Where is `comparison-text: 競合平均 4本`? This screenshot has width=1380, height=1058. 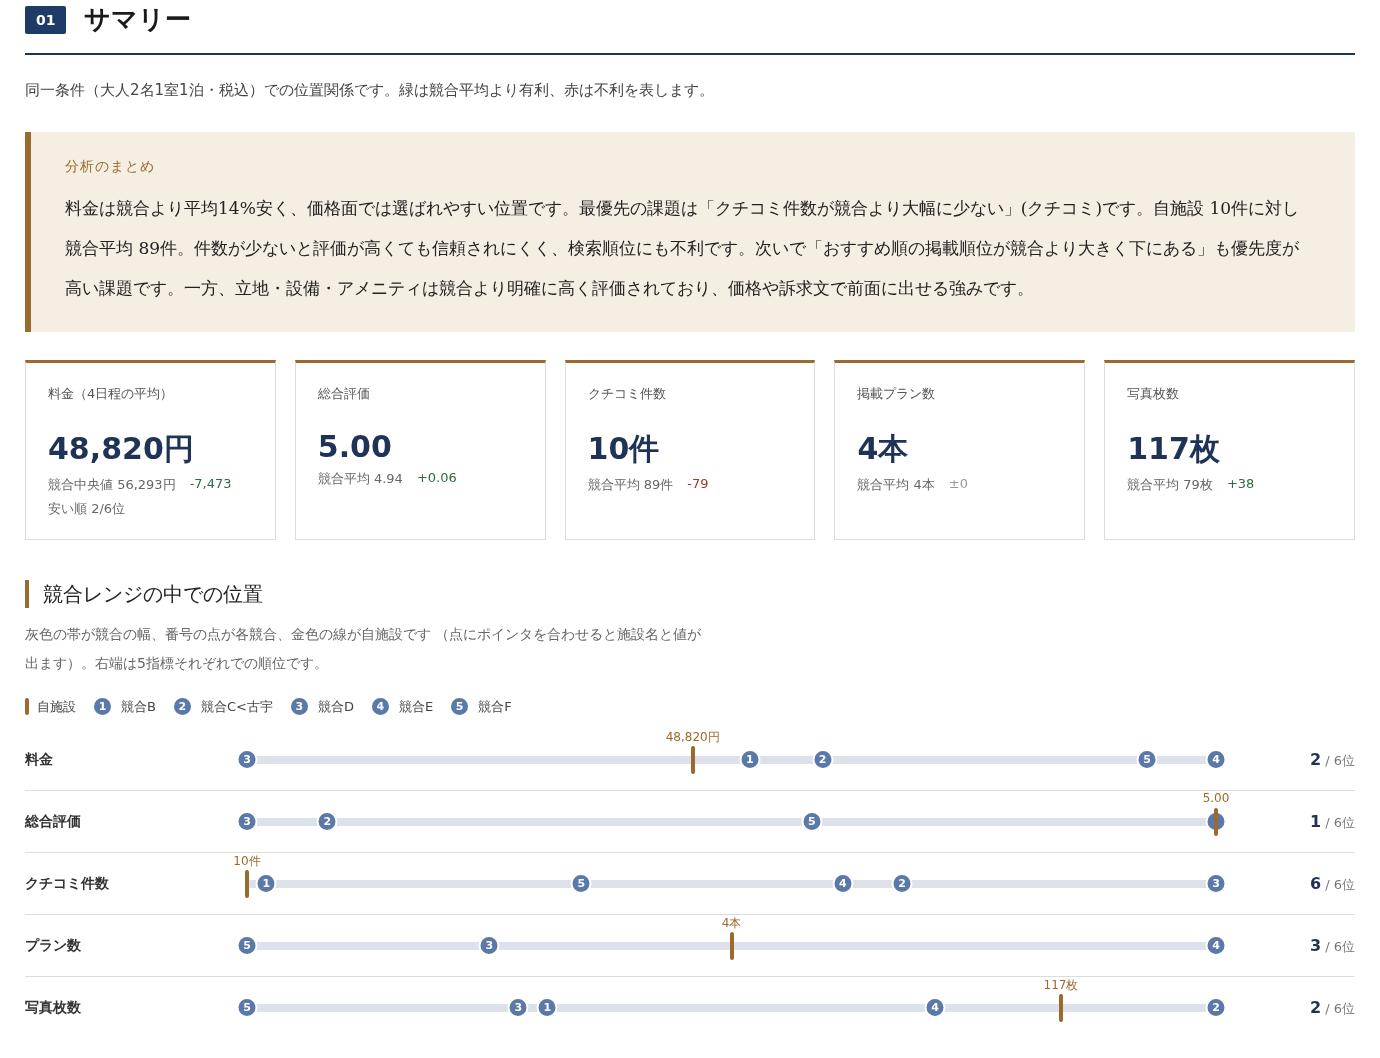
comparison-text: 競合平均 4本 is located at coordinates (896, 485).